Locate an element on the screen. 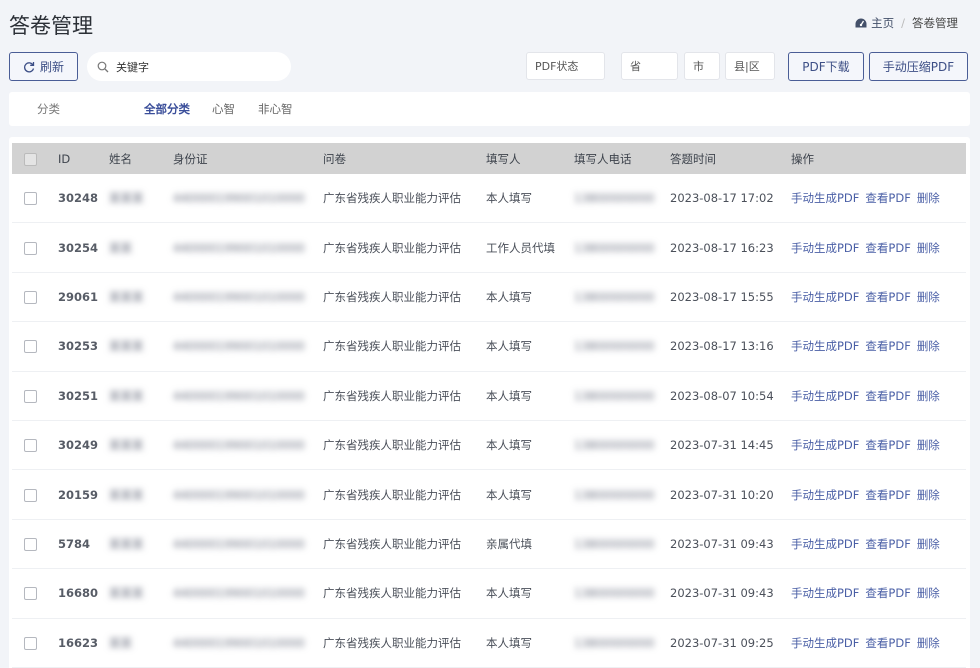 The image size is (980, 668). pdf-download-button: PDF下载 is located at coordinates (826, 66).